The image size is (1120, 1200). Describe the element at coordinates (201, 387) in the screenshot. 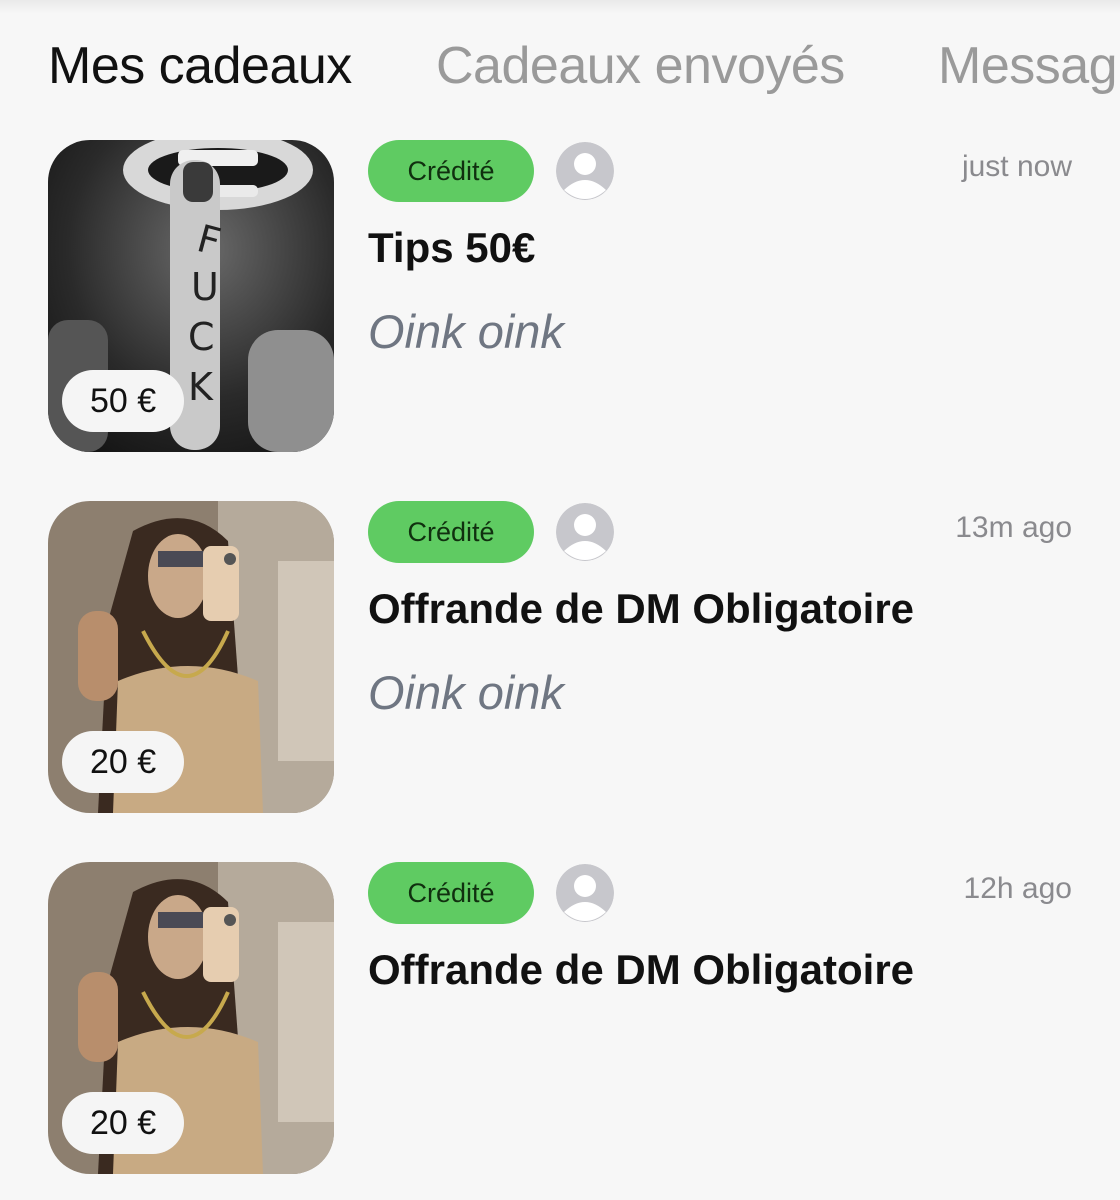

I see `svg-text: K` at that location.